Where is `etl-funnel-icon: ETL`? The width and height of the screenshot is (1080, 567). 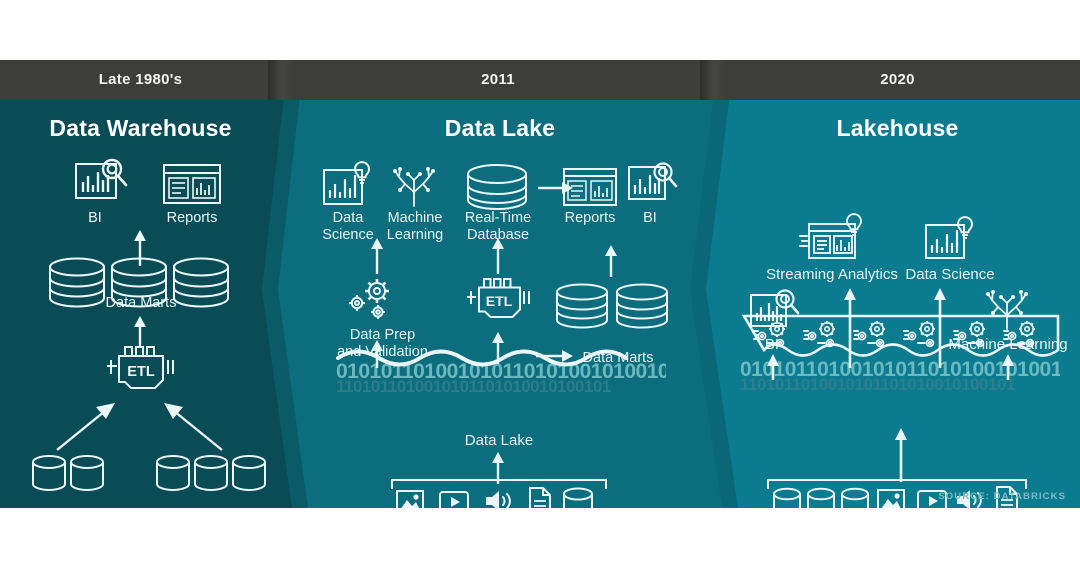 etl-funnel-icon: ETL is located at coordinates (141, 372).